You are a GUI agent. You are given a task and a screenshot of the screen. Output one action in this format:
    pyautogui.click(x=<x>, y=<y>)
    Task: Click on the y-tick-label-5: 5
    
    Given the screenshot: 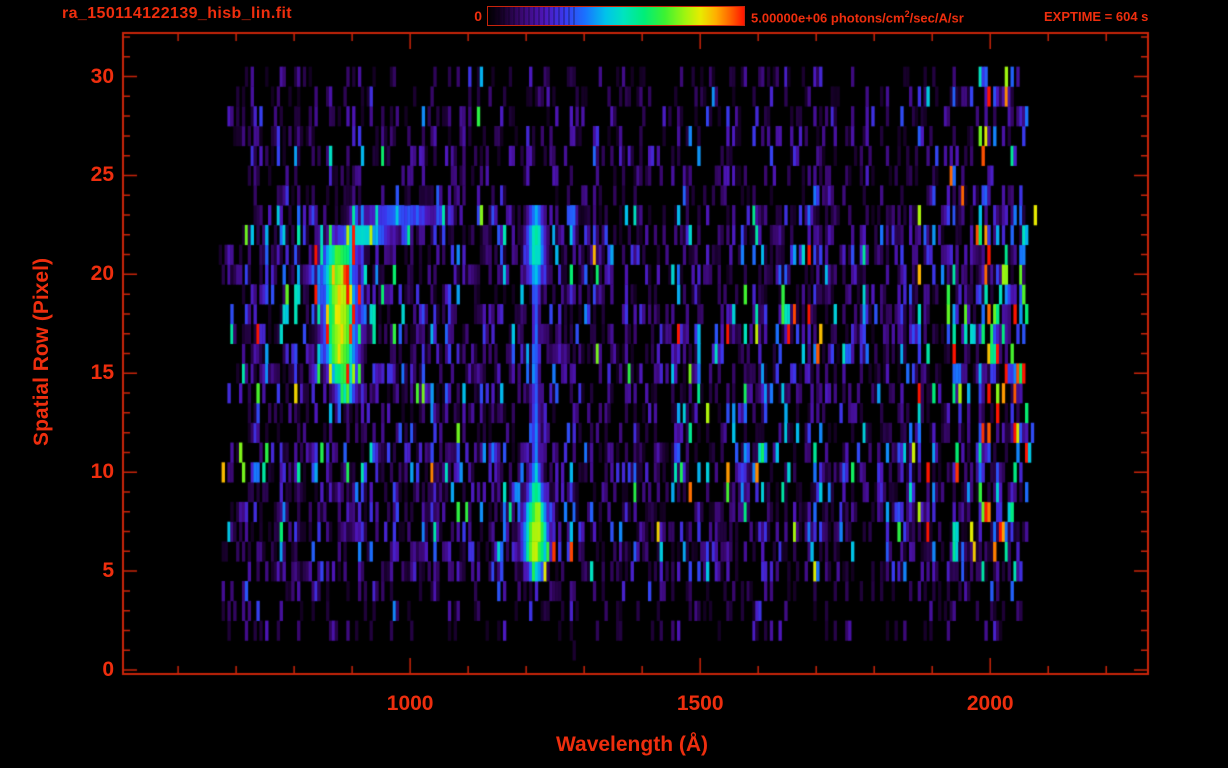 What is the action you would take?
    pyautogui.click(x=108, y=571)
    